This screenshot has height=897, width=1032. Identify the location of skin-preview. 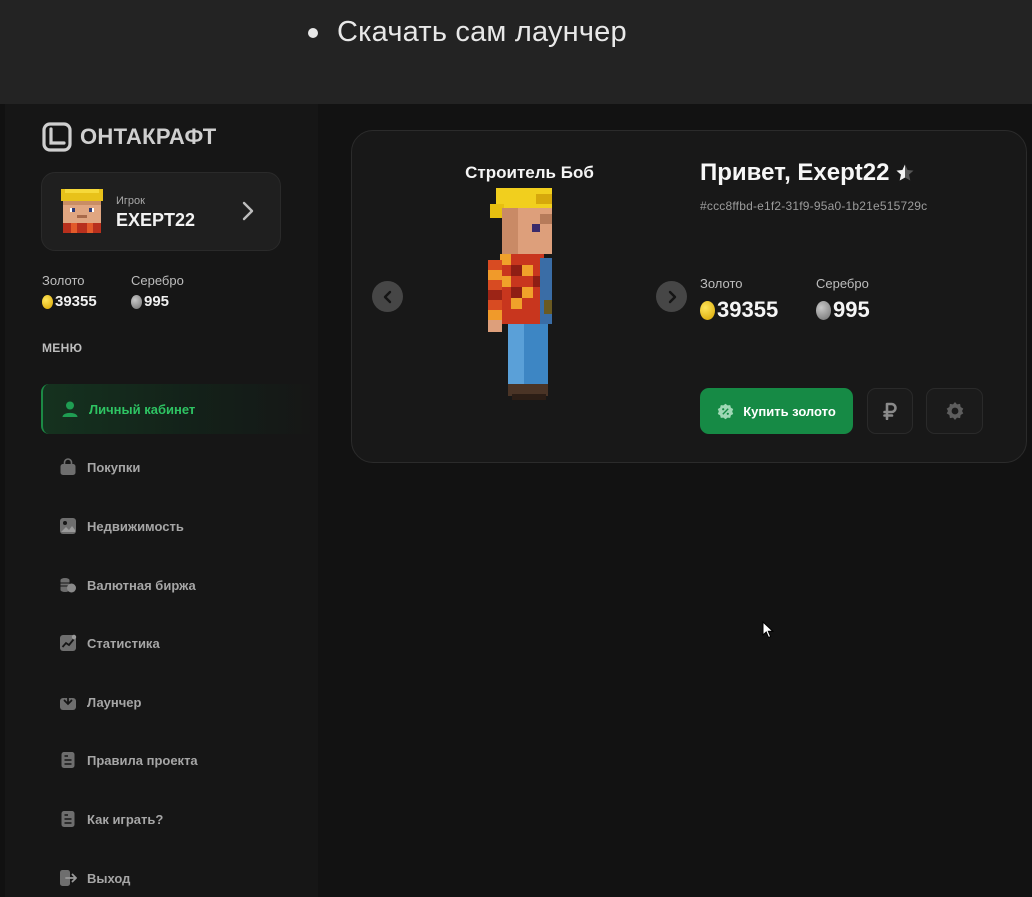
(527, 295).